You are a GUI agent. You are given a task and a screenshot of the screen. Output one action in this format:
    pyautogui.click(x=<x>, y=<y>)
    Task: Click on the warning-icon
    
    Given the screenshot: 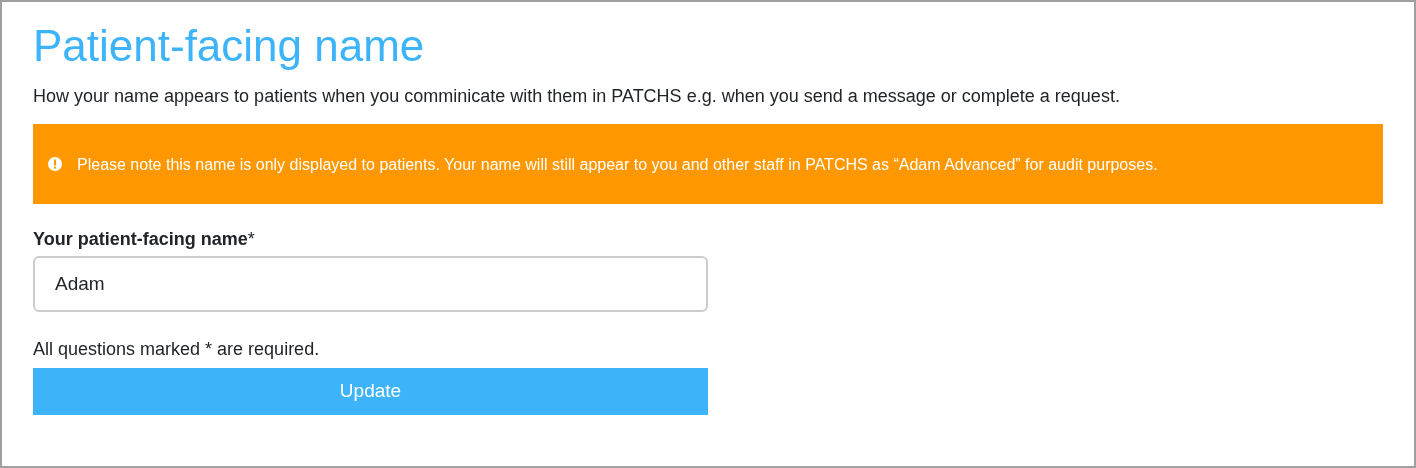 What is the action you would take?
    pyautogui.click(x=55, y=164)
    